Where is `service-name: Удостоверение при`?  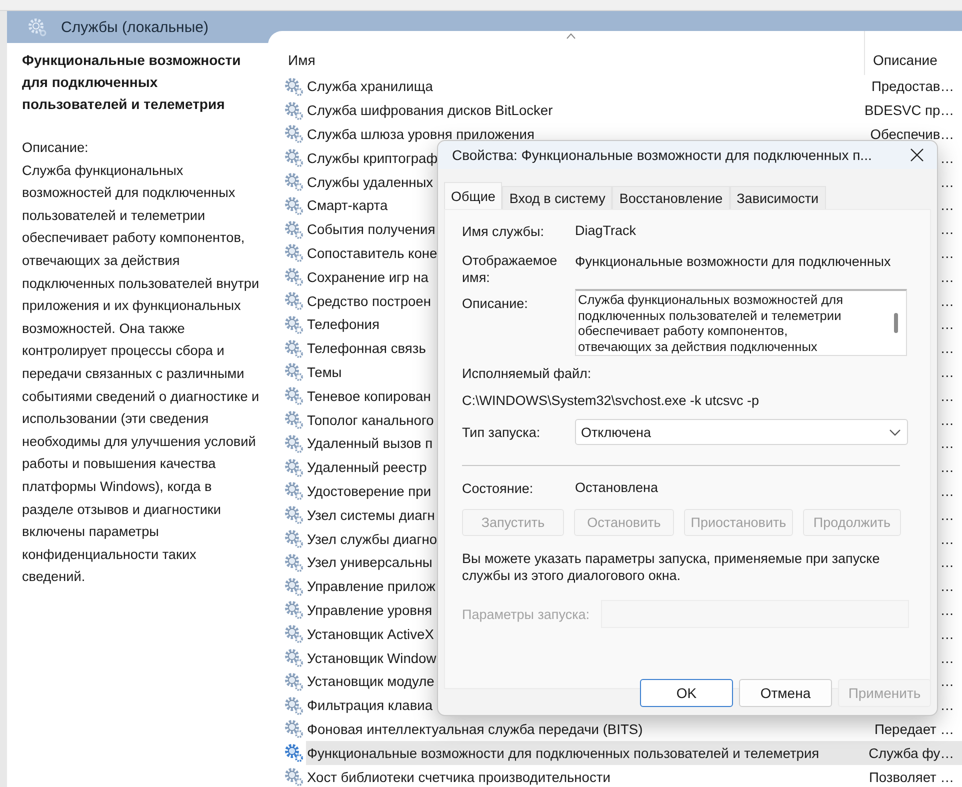 service-name: Удостоверение при is located at coordinates (369, 491).